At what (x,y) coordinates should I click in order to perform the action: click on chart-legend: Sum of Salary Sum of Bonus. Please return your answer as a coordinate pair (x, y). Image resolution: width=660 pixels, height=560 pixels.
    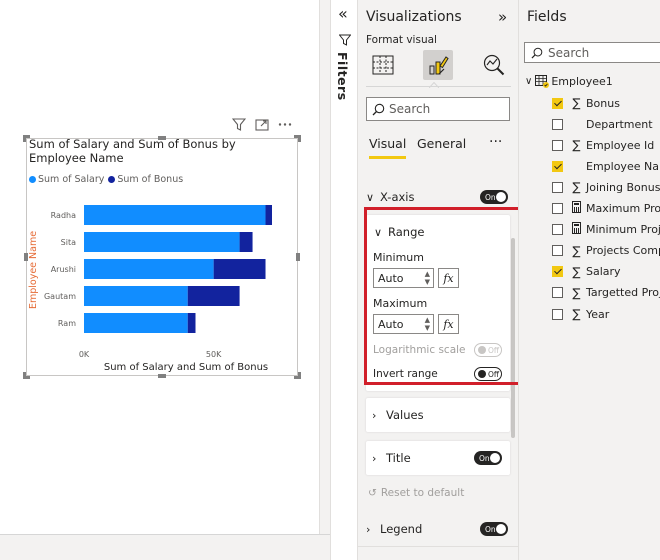
    Looking at the image, I should click on (106, 179).